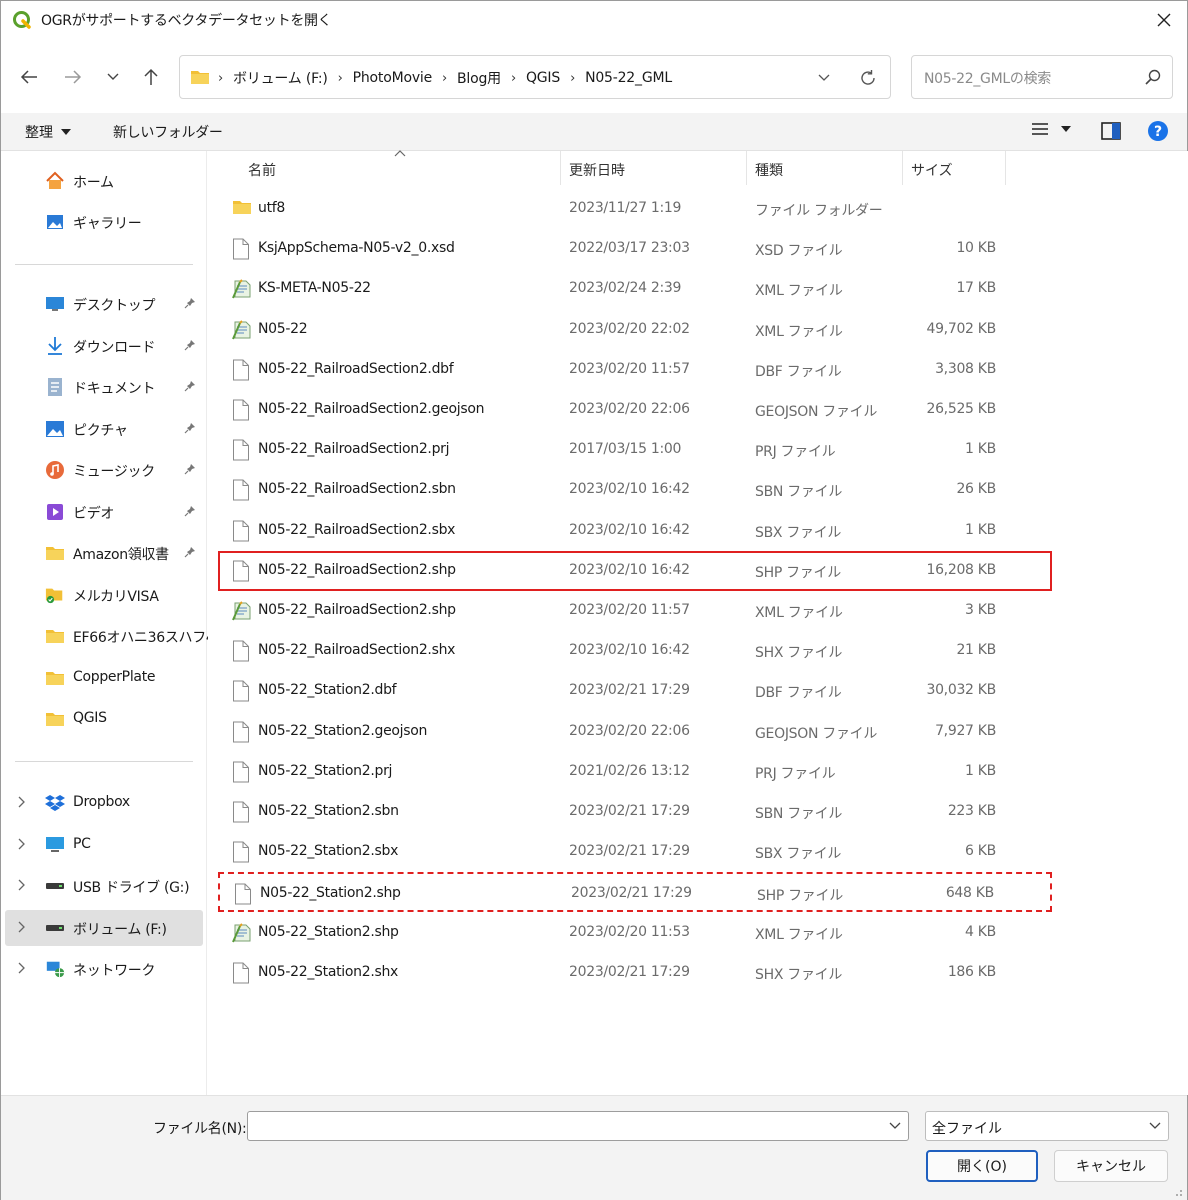 The height and width of the screenshot is (1200, 1188). Describe the element at coordinates (151, 77) in the screenshot. I see `up-button` at that location.